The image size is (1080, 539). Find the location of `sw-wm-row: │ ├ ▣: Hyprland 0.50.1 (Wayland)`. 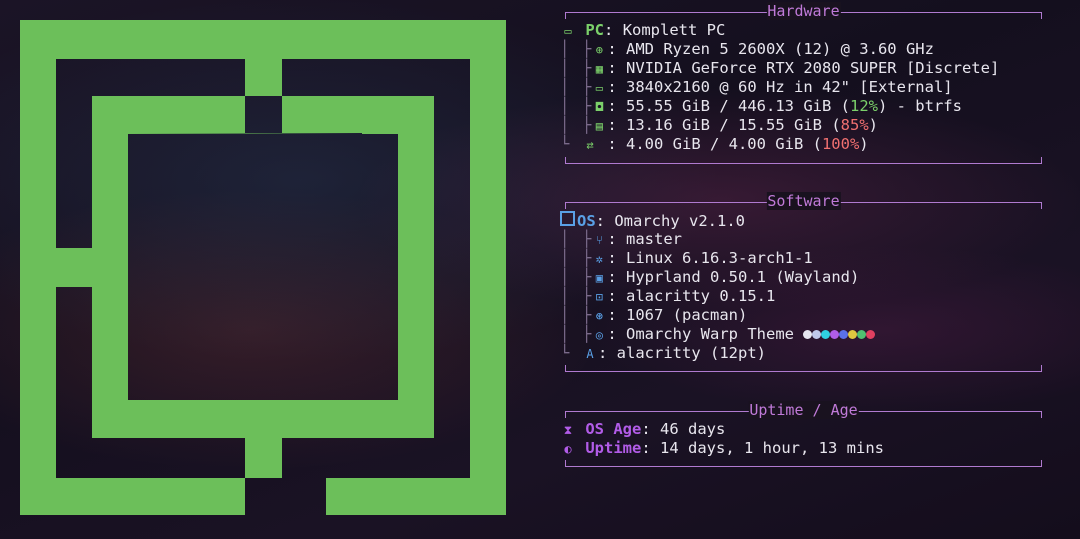

sw-wm-row: │ ├ ▣: Hyprland 0.50.1 (Wayland) is located at coordinates (710, 277).